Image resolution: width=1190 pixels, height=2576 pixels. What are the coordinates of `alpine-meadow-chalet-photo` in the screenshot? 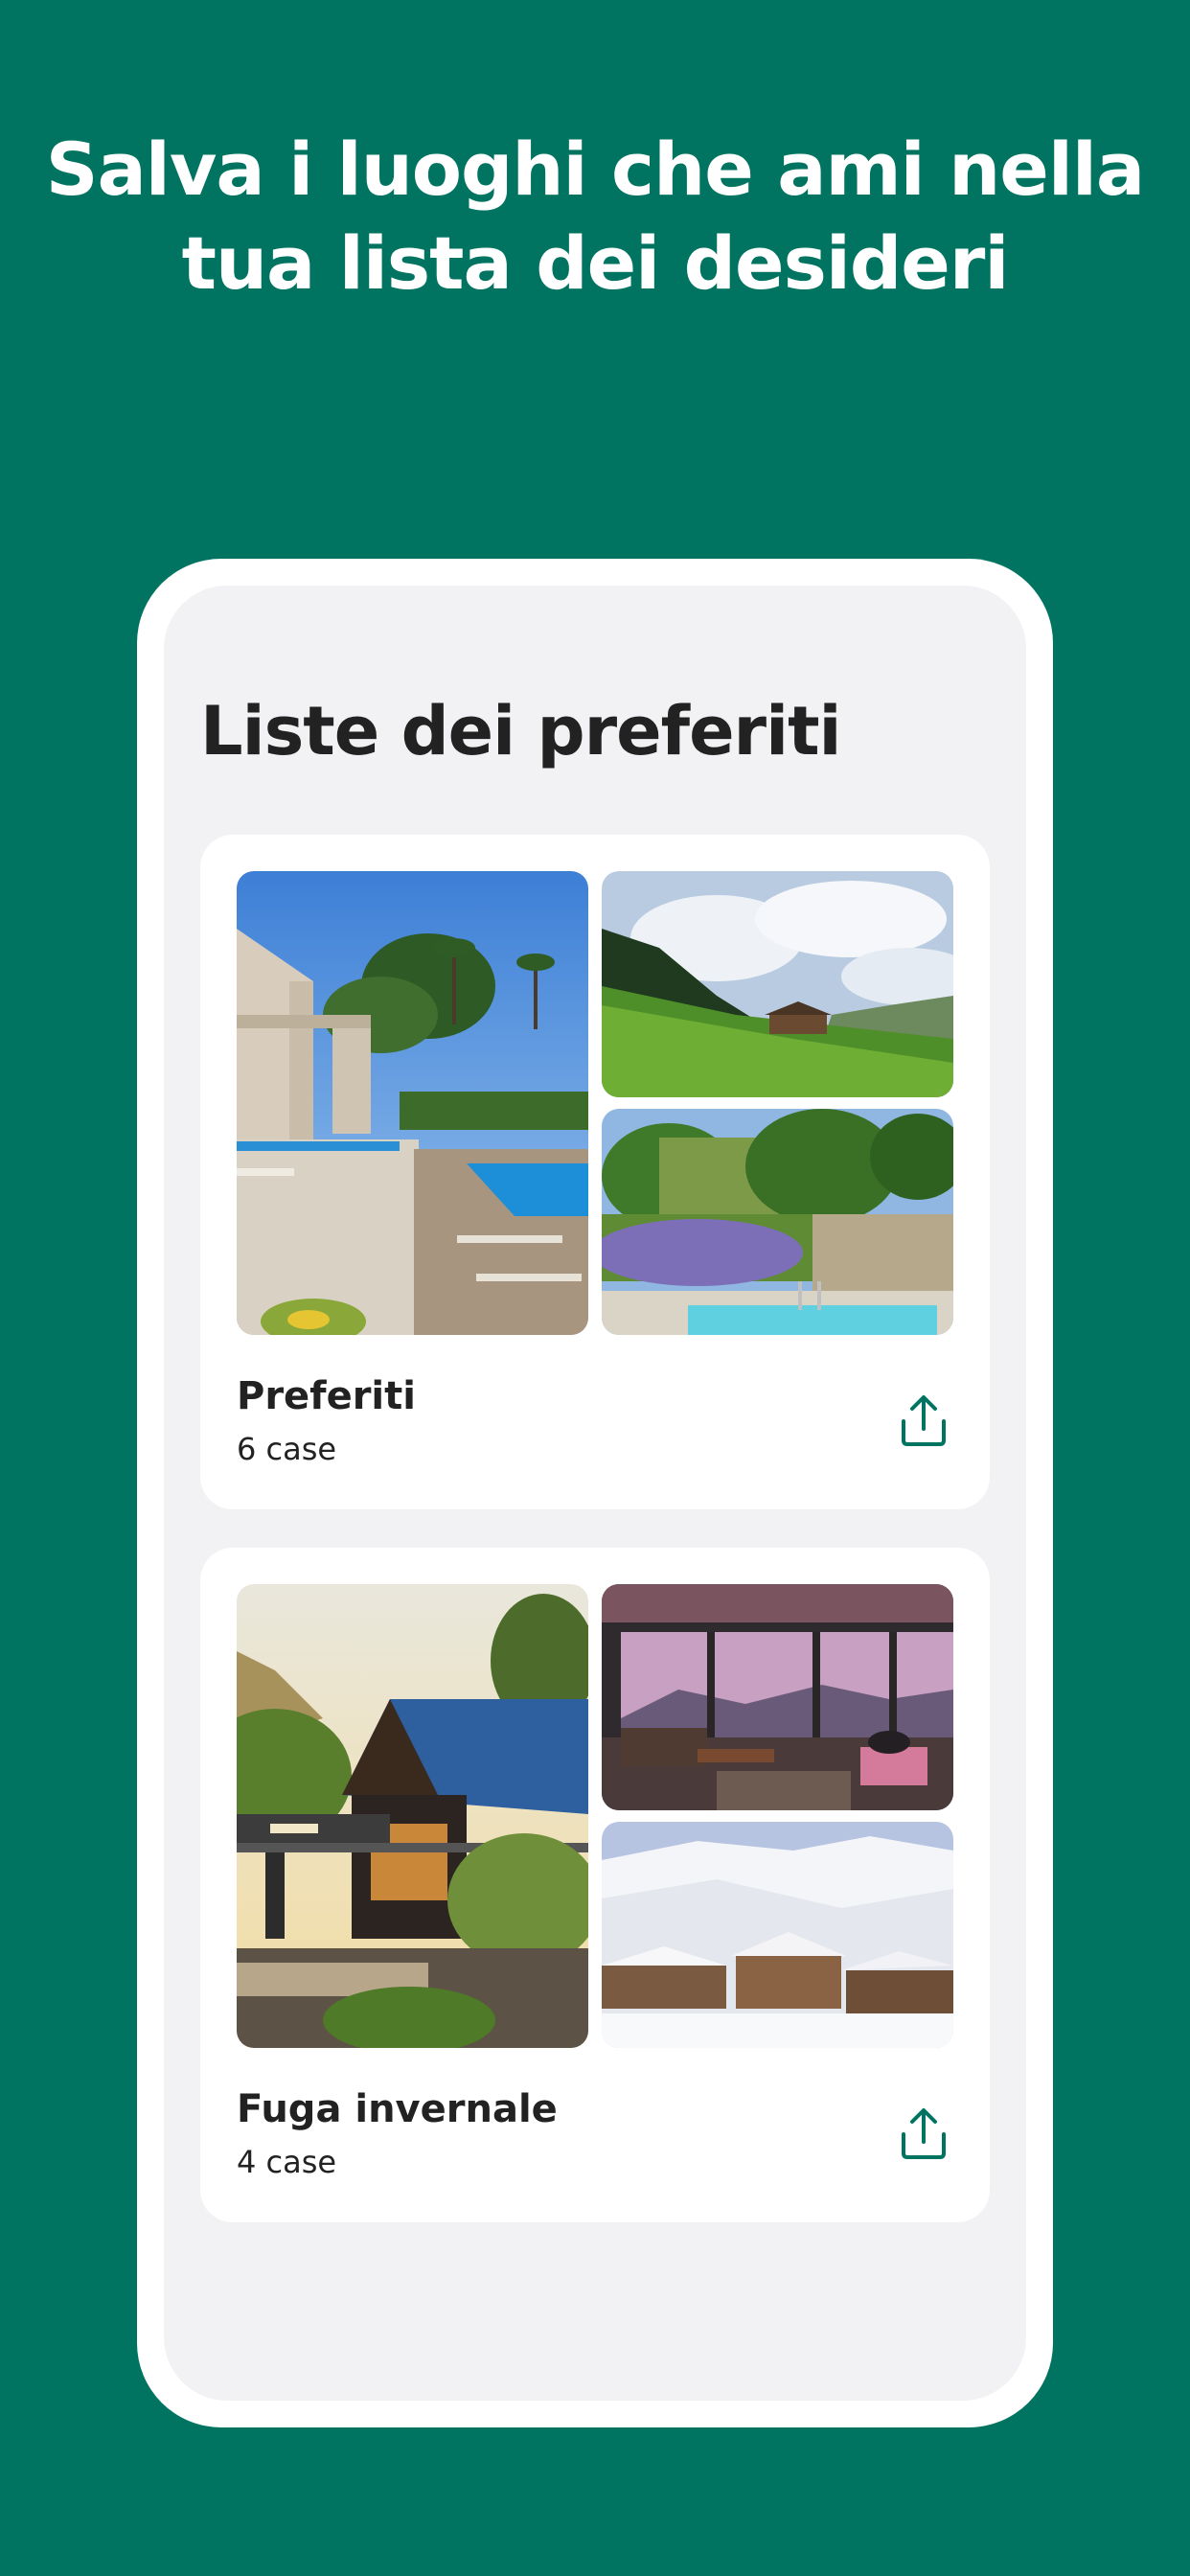 It's located at (778, 984).